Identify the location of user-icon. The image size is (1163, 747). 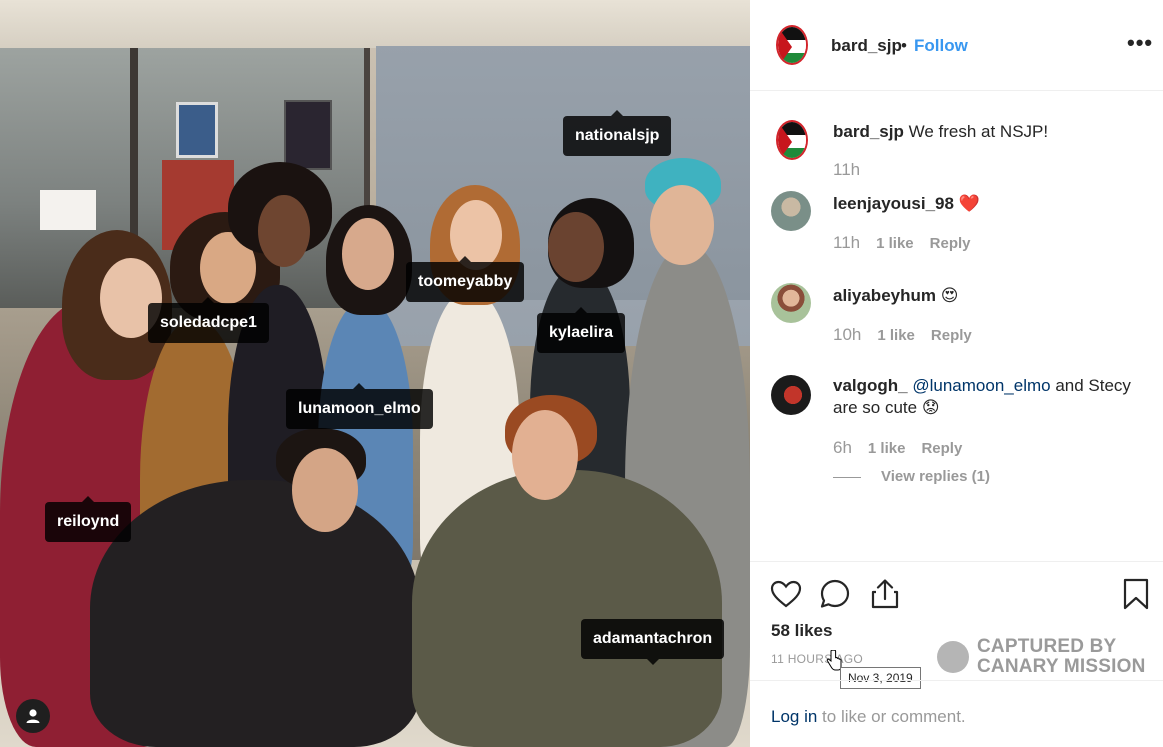
(33, 716).